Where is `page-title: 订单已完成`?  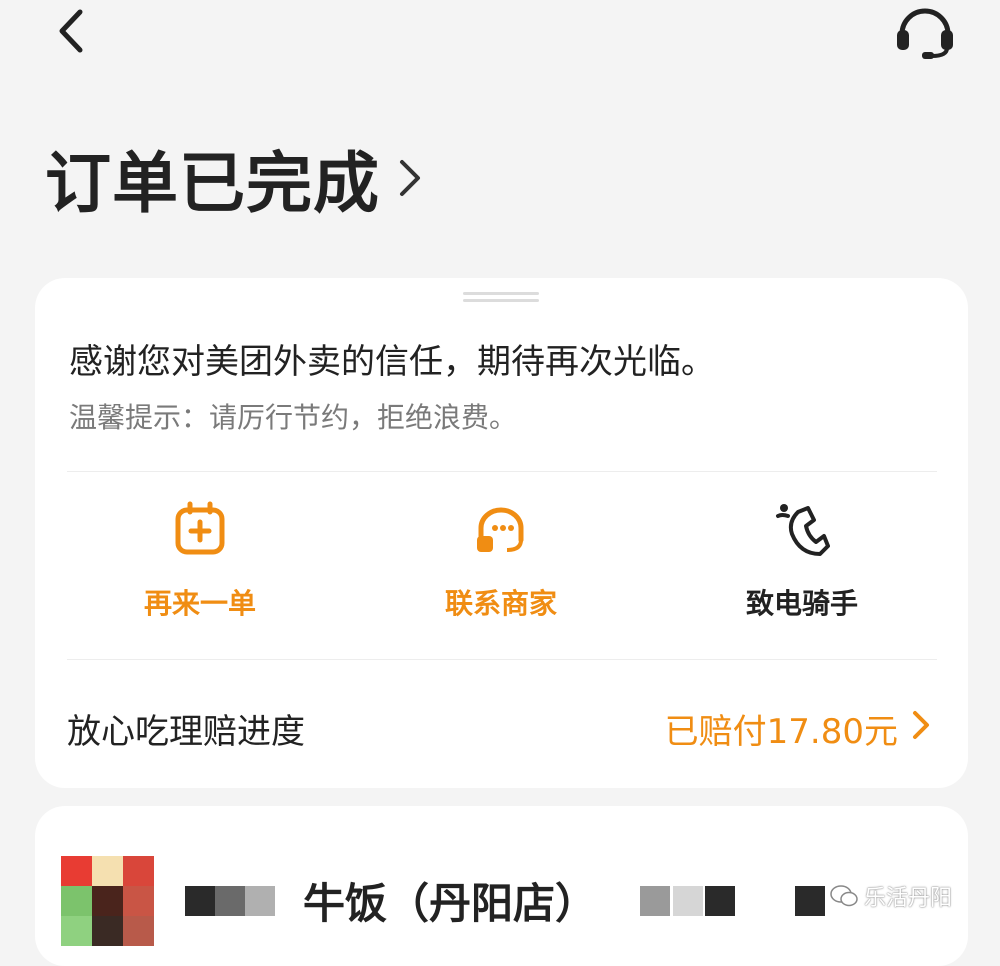
page-title: 订单已完成 is located at coordinates (212, 183).